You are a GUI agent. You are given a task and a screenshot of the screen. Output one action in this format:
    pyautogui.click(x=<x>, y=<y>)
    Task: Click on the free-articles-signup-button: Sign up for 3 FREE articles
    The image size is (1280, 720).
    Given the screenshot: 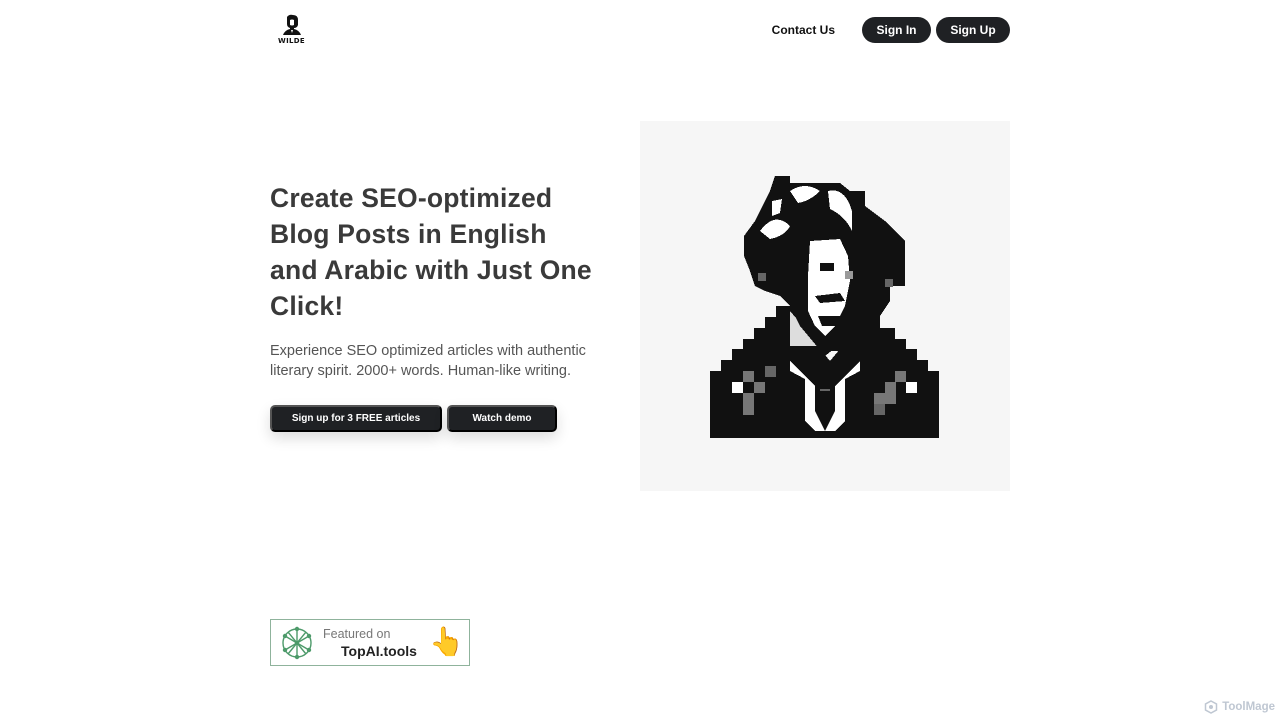 What is the action you would take?
    pyautogui.click(x=356, y=418)
    